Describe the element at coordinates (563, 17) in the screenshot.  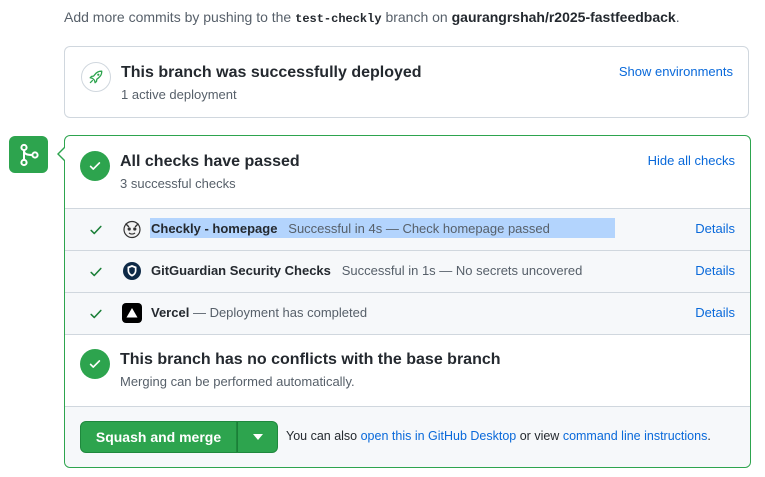
I see `repo-name: gaurangrshah/r2025-fastfeedback` at that location.